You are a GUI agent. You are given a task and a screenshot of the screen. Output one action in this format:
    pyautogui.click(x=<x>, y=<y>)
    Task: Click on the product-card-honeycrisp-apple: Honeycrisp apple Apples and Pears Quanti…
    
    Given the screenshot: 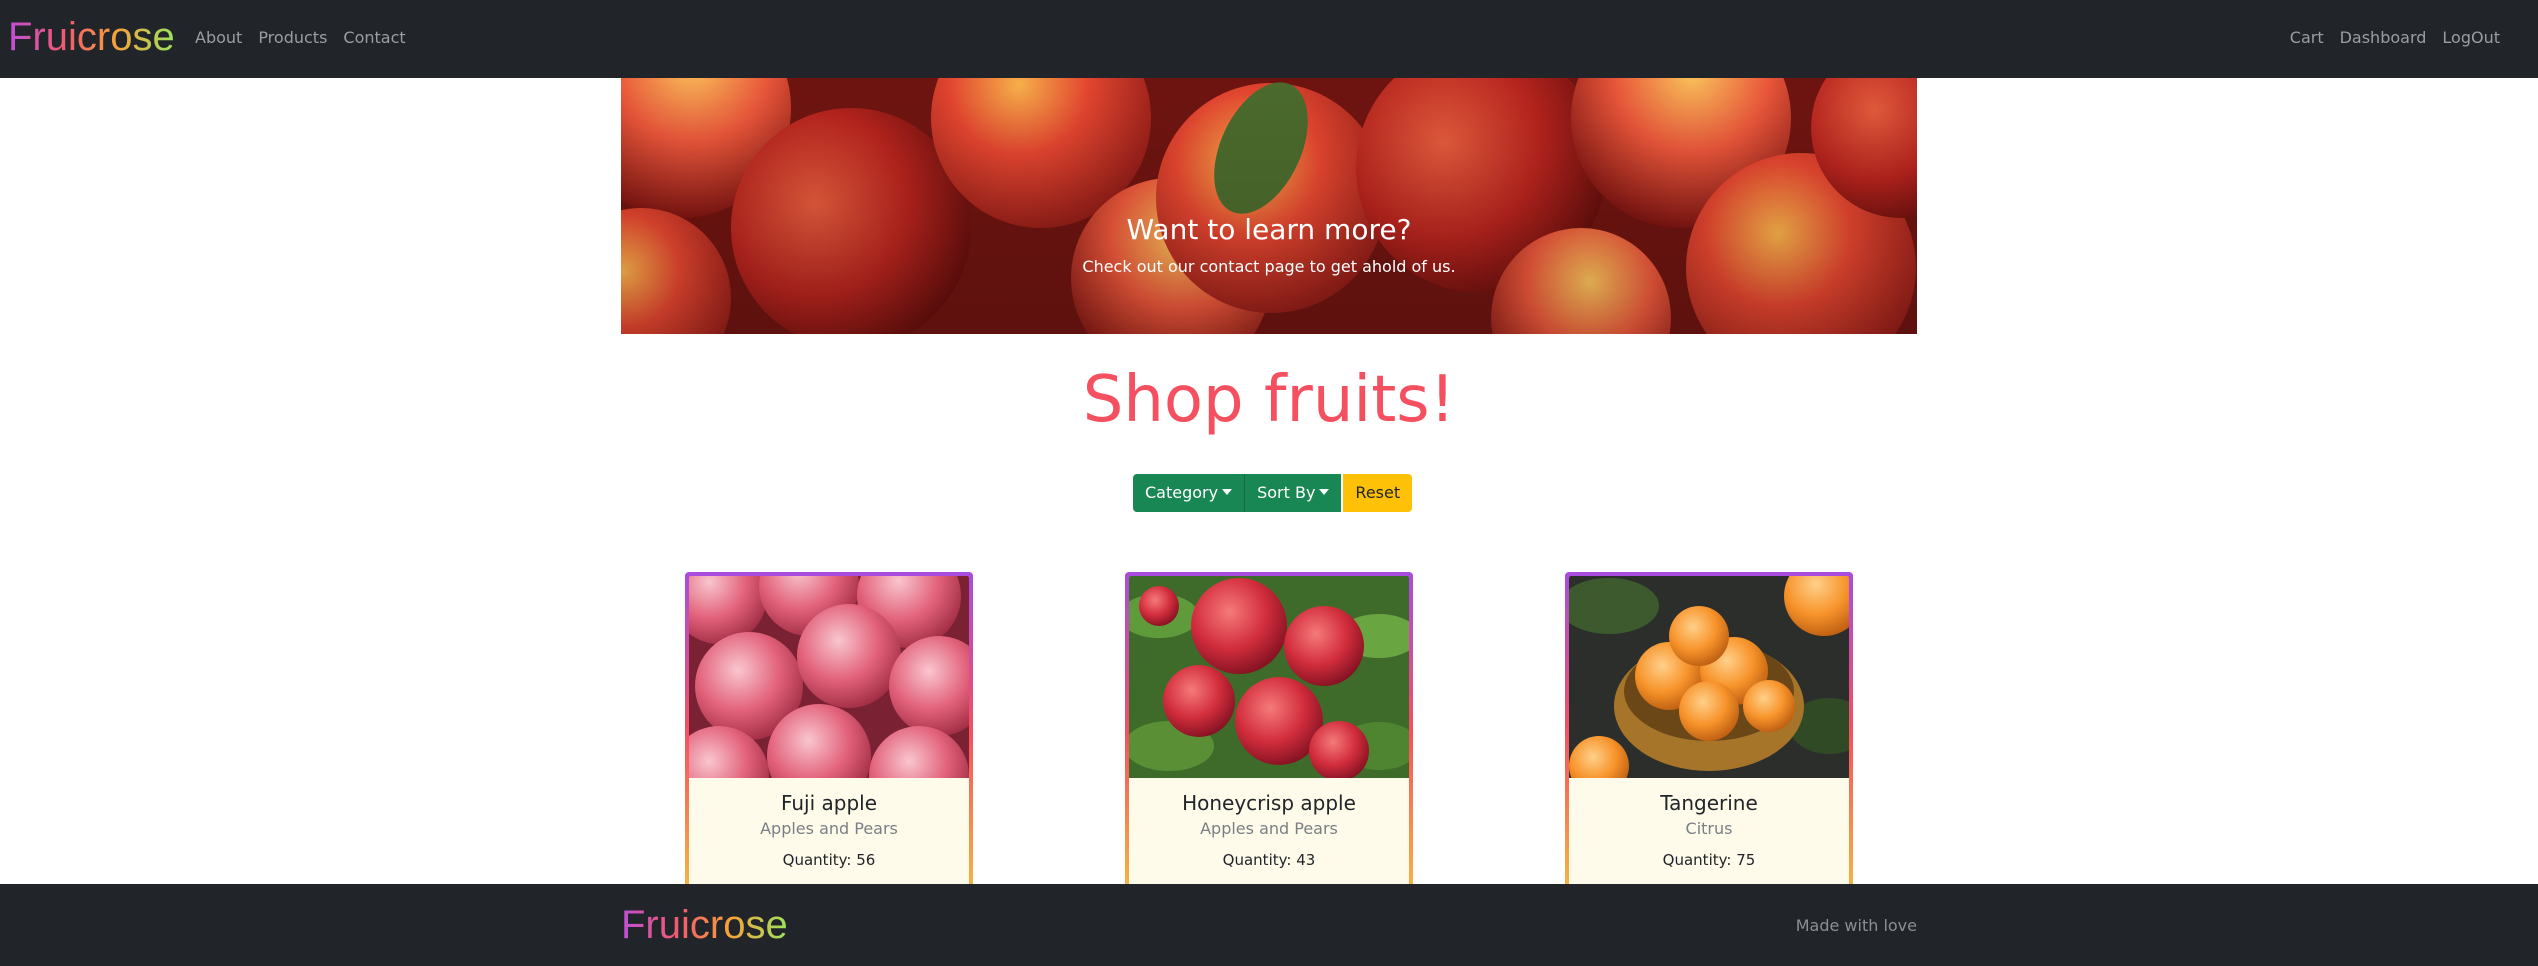 What is the action you would take?
    pyautogui.click(x=1269, y=732)
    